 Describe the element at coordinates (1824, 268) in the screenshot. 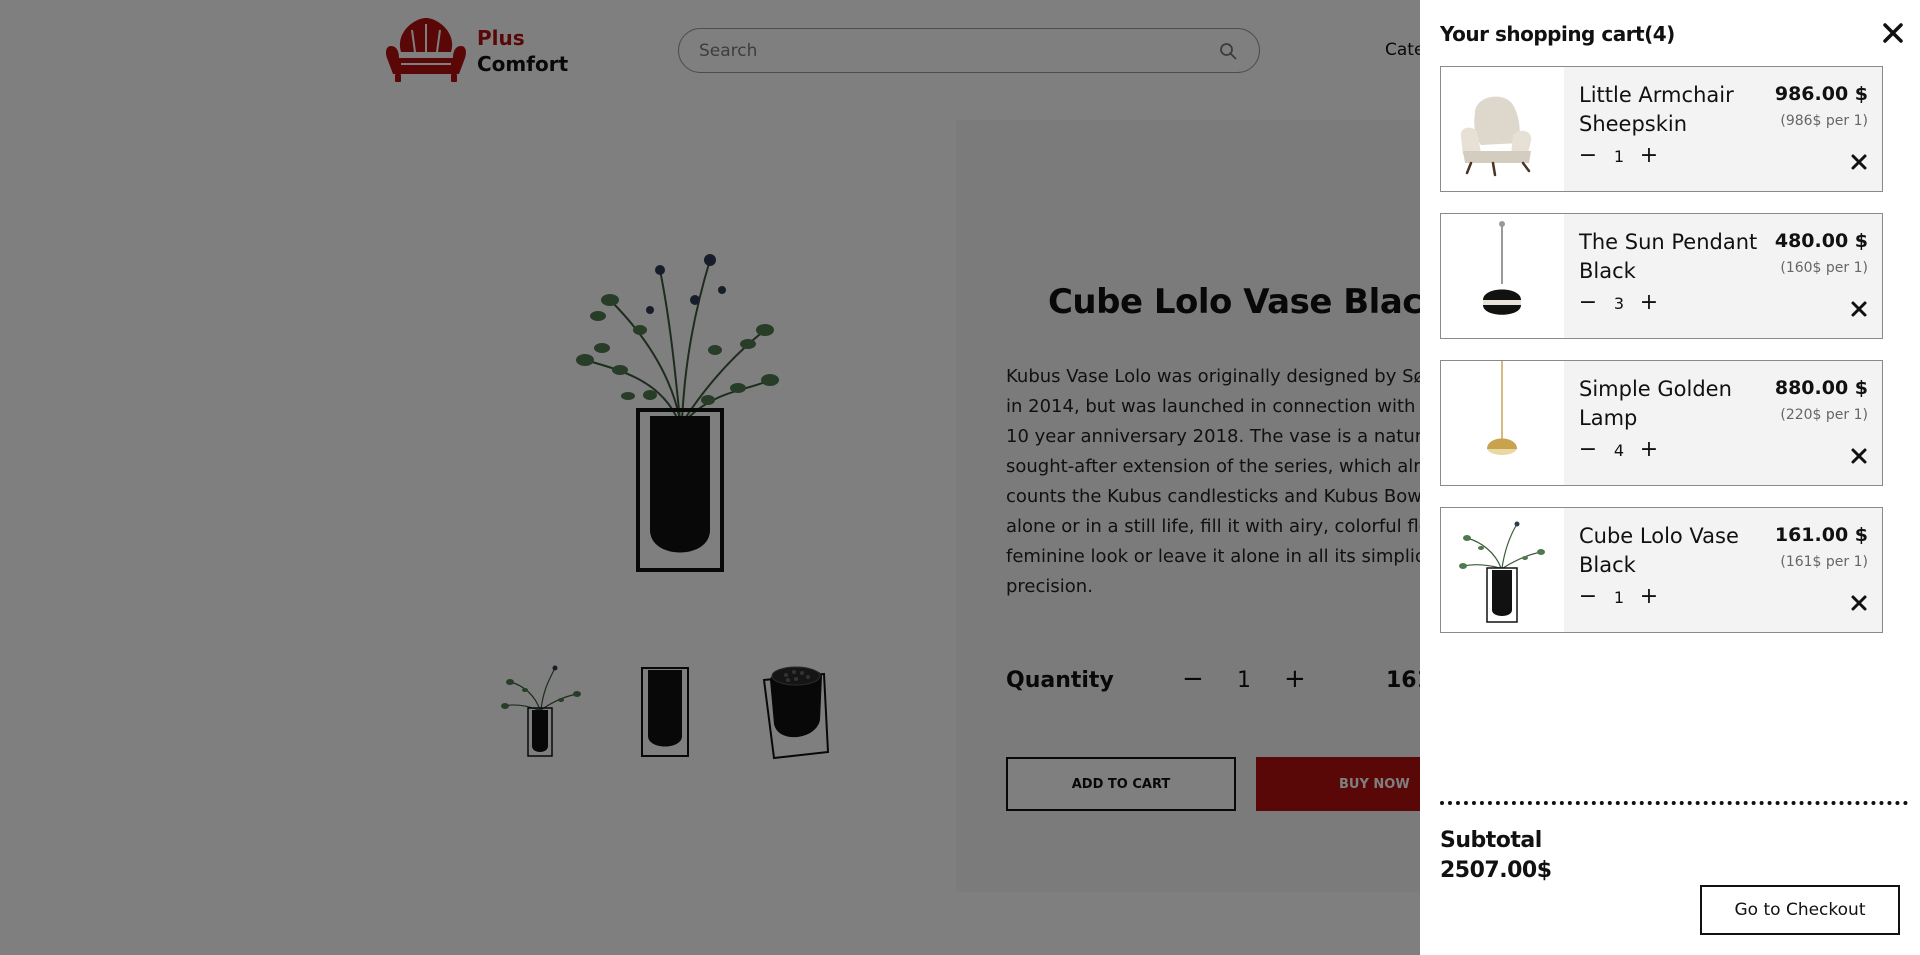

I see `cart-item-unit-price: (160$ per 1)` at that location.